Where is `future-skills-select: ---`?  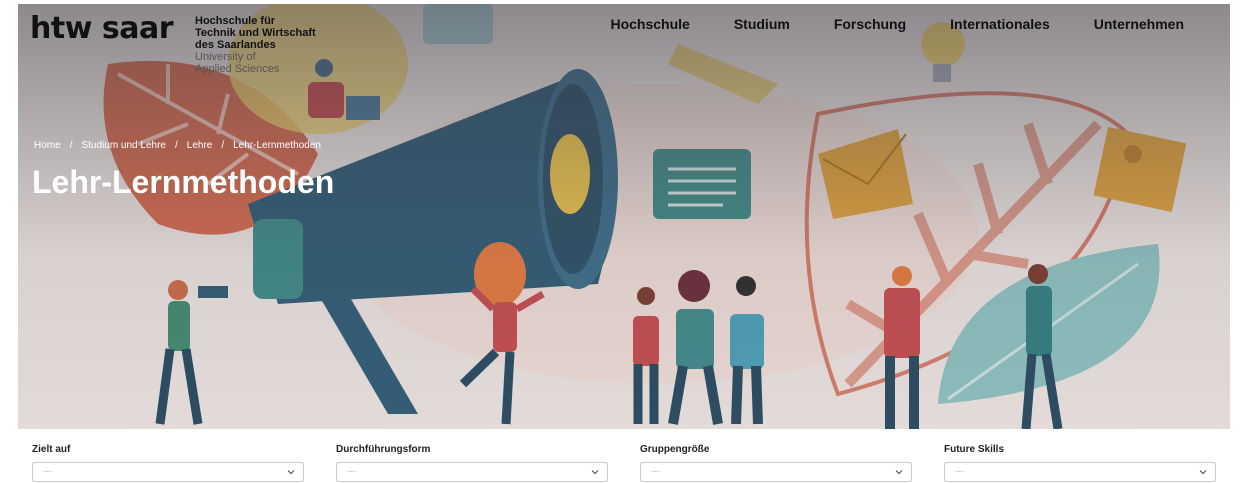
future-skills-select: --- is located at coordinates (1080, 472).